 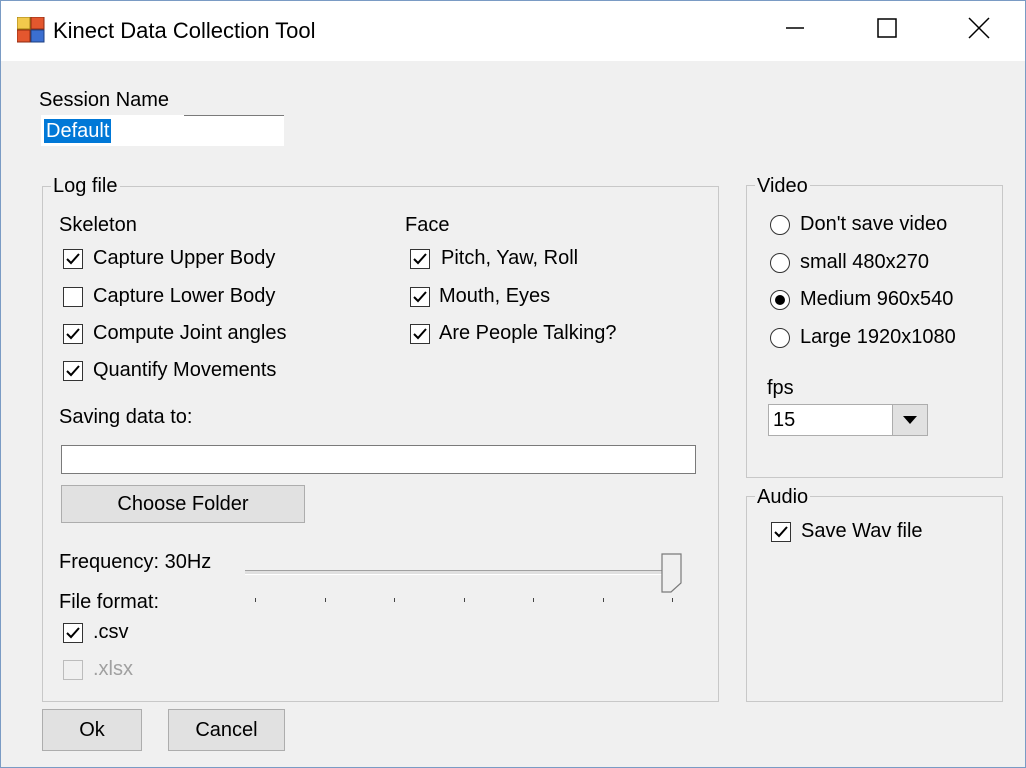 I want to click on csv-checkbox, so click(x=73, y=633).